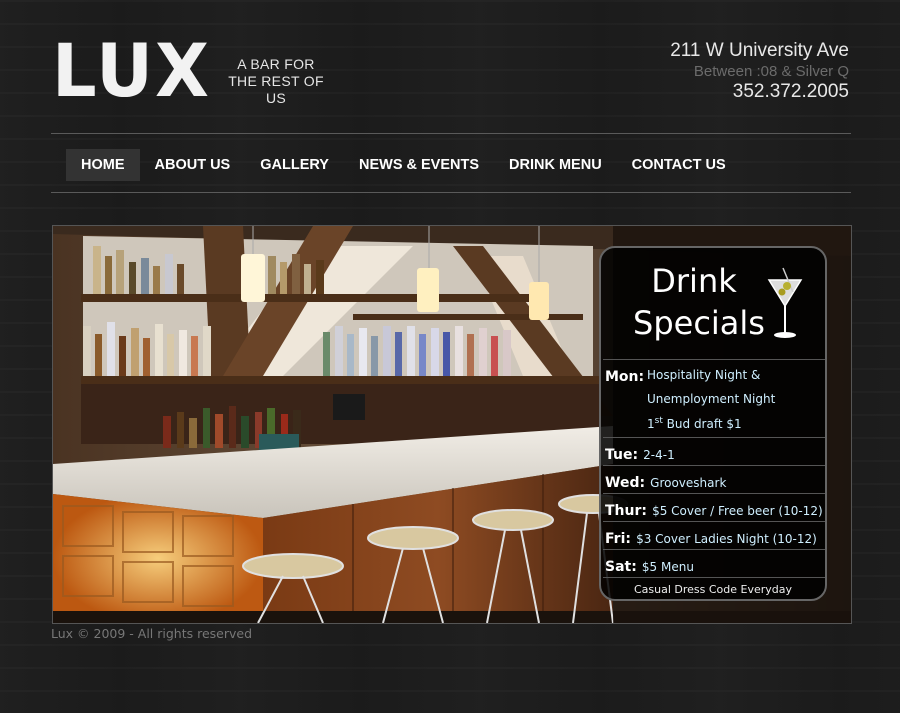 The height and width of the screenshot is (713, 900). Describe the element at coordinates (713, 589) in the screenshot. I see `dress-code-note: Casual Dress Code Everyday` at that location.